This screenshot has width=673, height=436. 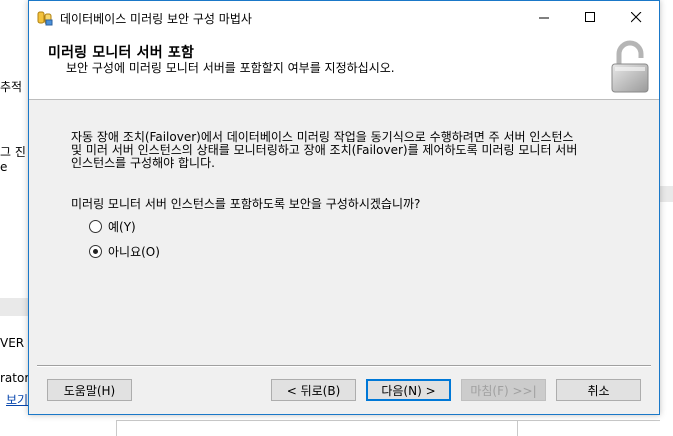 I want to click on close-button, so click(x=636, y=17).